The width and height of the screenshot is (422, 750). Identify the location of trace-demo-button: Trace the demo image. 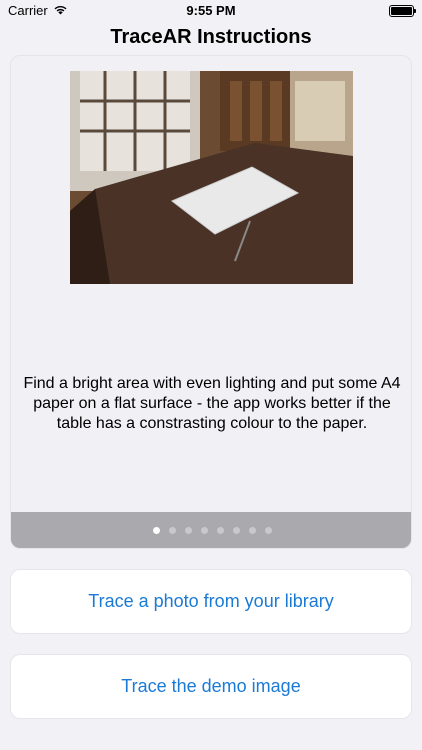
(211, 686).